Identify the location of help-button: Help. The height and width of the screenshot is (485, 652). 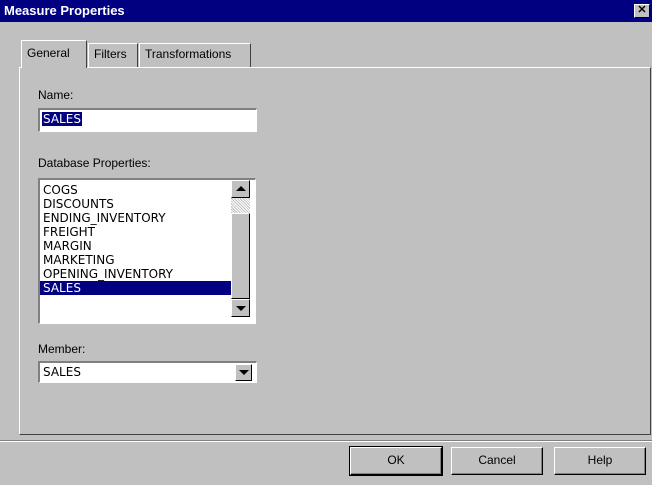
(600, 461).